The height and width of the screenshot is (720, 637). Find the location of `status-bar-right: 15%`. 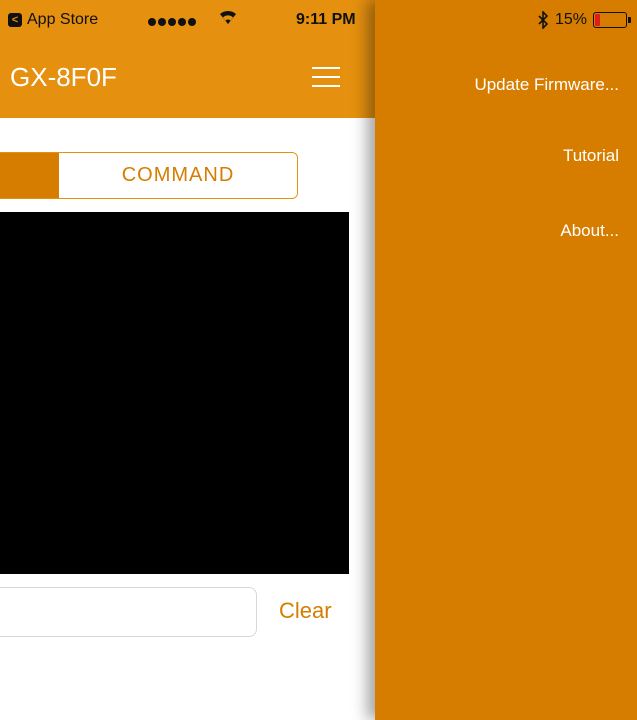

status-bar-right: 15% is located at coordinates (584, 20).